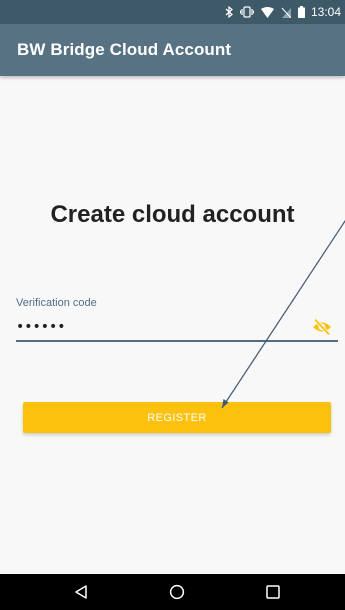  I want to click on register-button: REGISTER, so click(177, 417).